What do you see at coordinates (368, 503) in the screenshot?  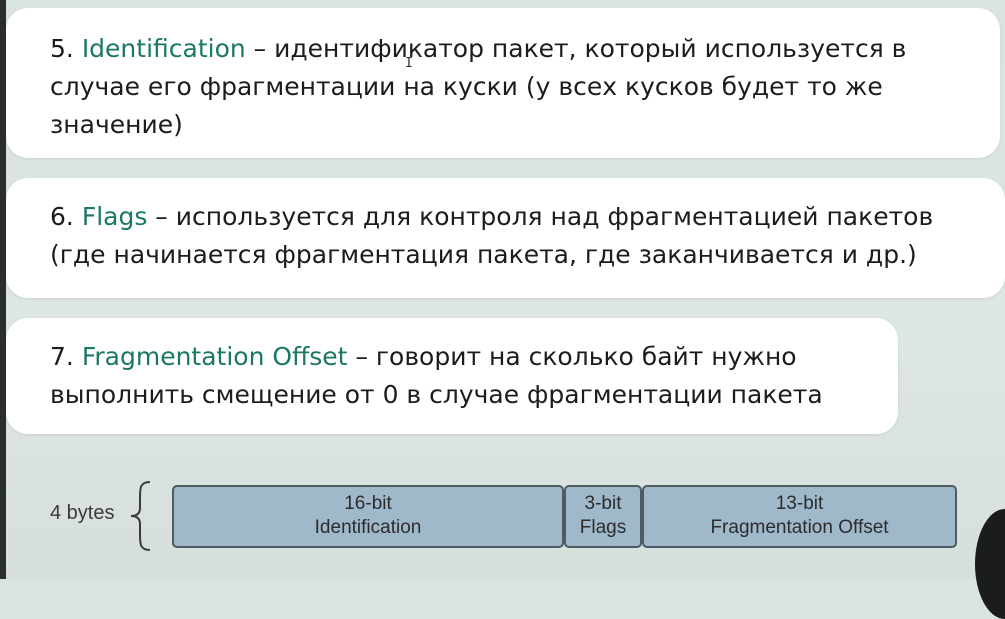 I see `field-bits: 16-bit` at bounding box center [368, 503].